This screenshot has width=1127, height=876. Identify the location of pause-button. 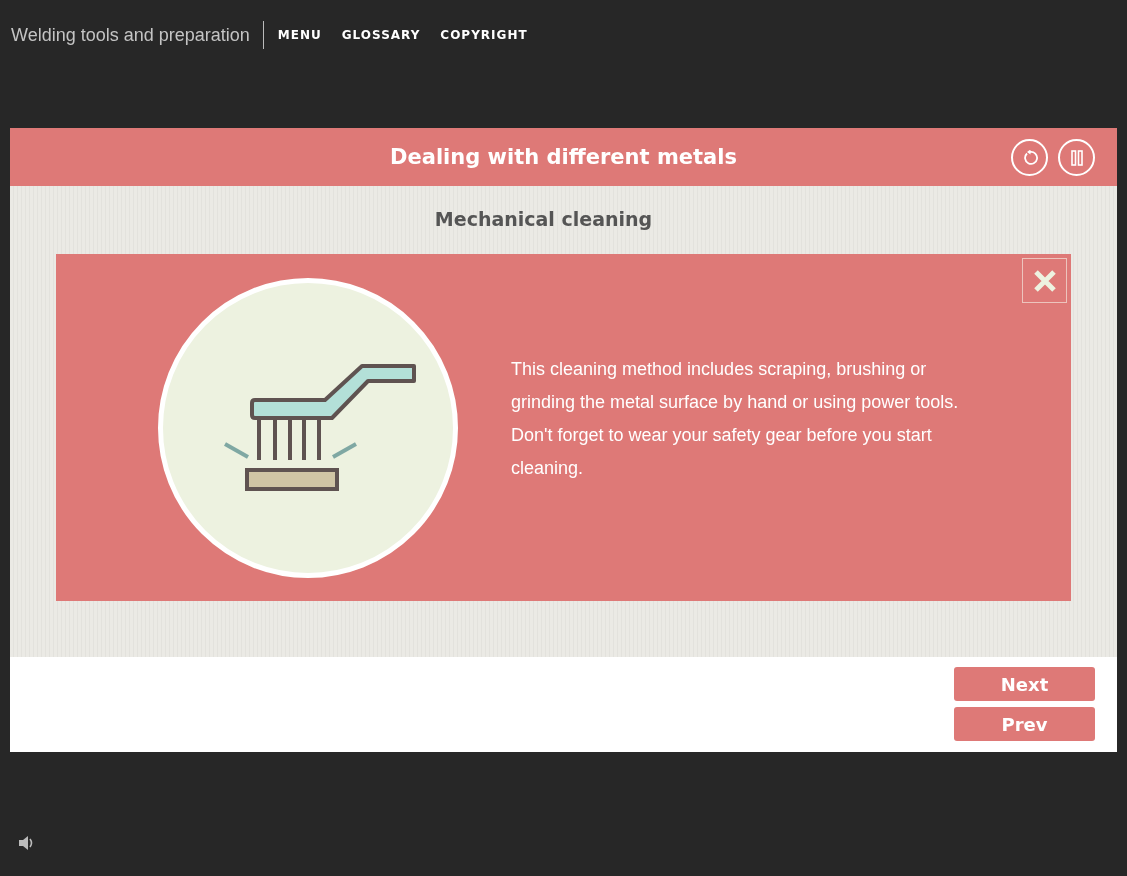
(1076, 157).